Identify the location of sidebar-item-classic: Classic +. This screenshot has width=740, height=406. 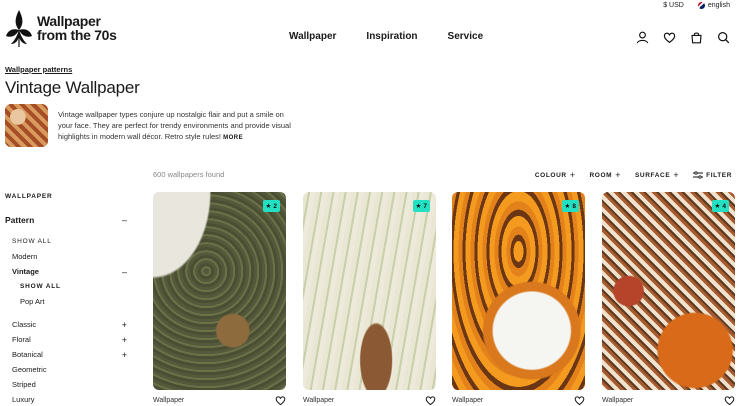
(66, 324).